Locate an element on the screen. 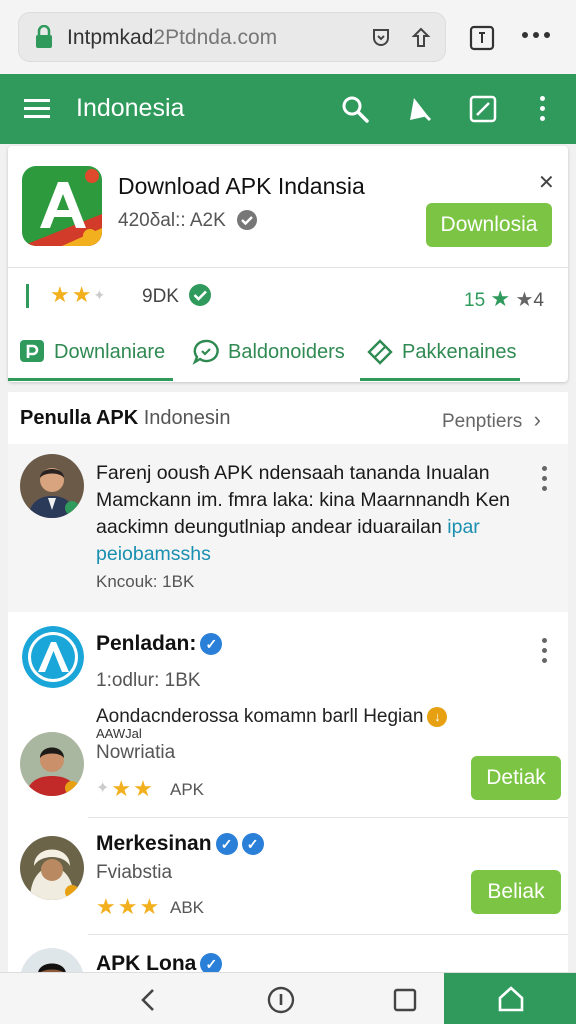 The image size is (576, 1024). home-icon is located at coordinates (511, 999).